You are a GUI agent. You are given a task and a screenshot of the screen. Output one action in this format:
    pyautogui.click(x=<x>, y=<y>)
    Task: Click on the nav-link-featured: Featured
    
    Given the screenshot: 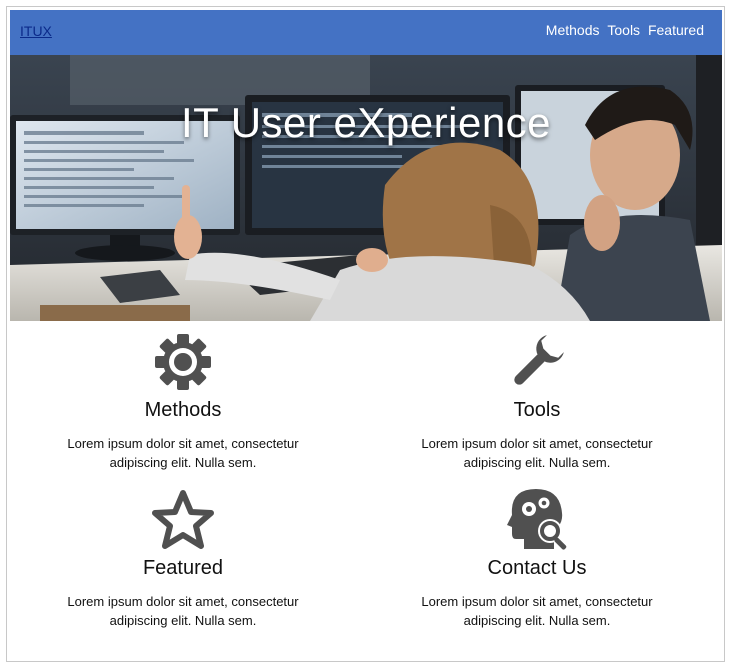 What is the action you would take?
    pyautogui.click(x=676, y=30)
    